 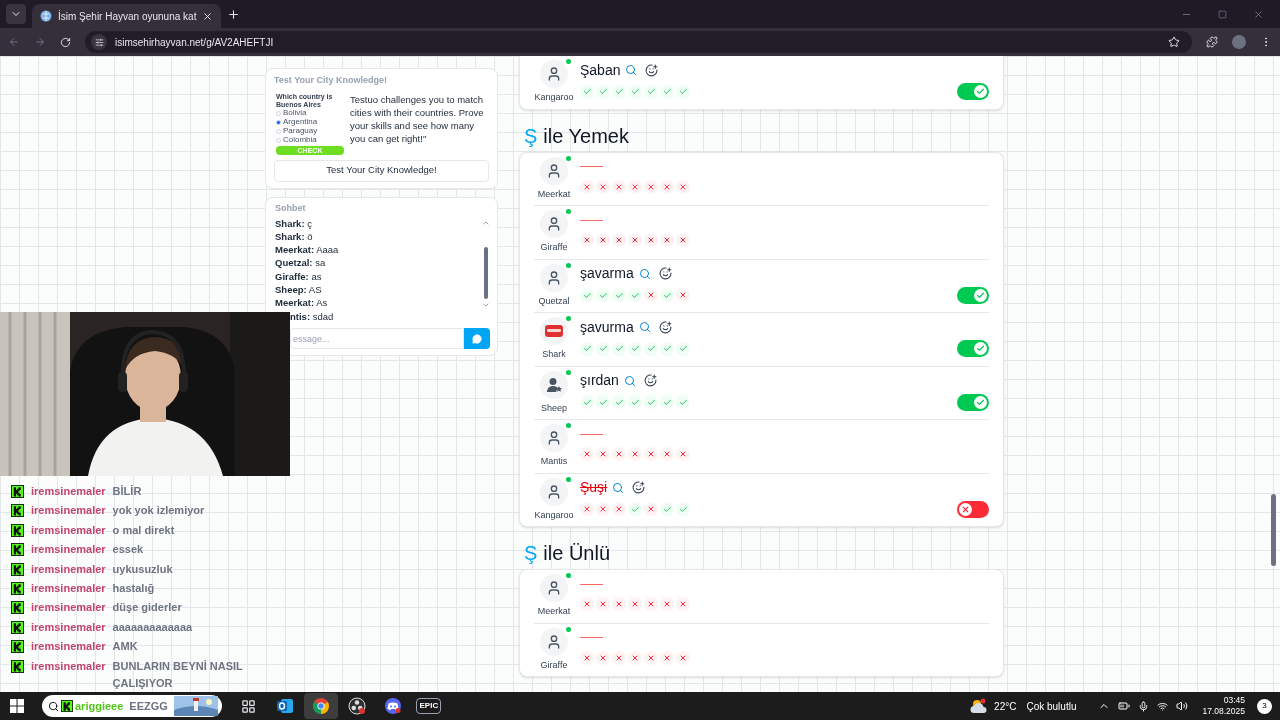 I want to click on user-star-icon, so click(x=554, y=384).